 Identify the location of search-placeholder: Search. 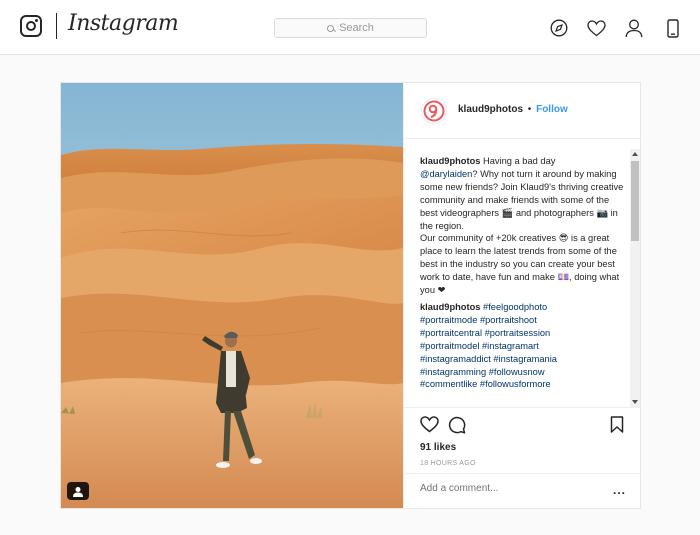
(356, 28).